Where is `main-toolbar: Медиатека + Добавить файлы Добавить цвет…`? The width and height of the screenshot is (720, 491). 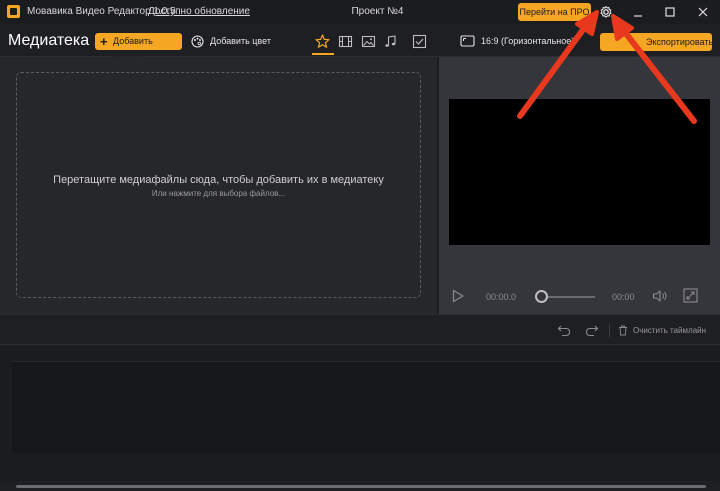
main-toolbar: Медиатека + Добавить файлы Добавить цвет… is located at coordinates (360, 43).